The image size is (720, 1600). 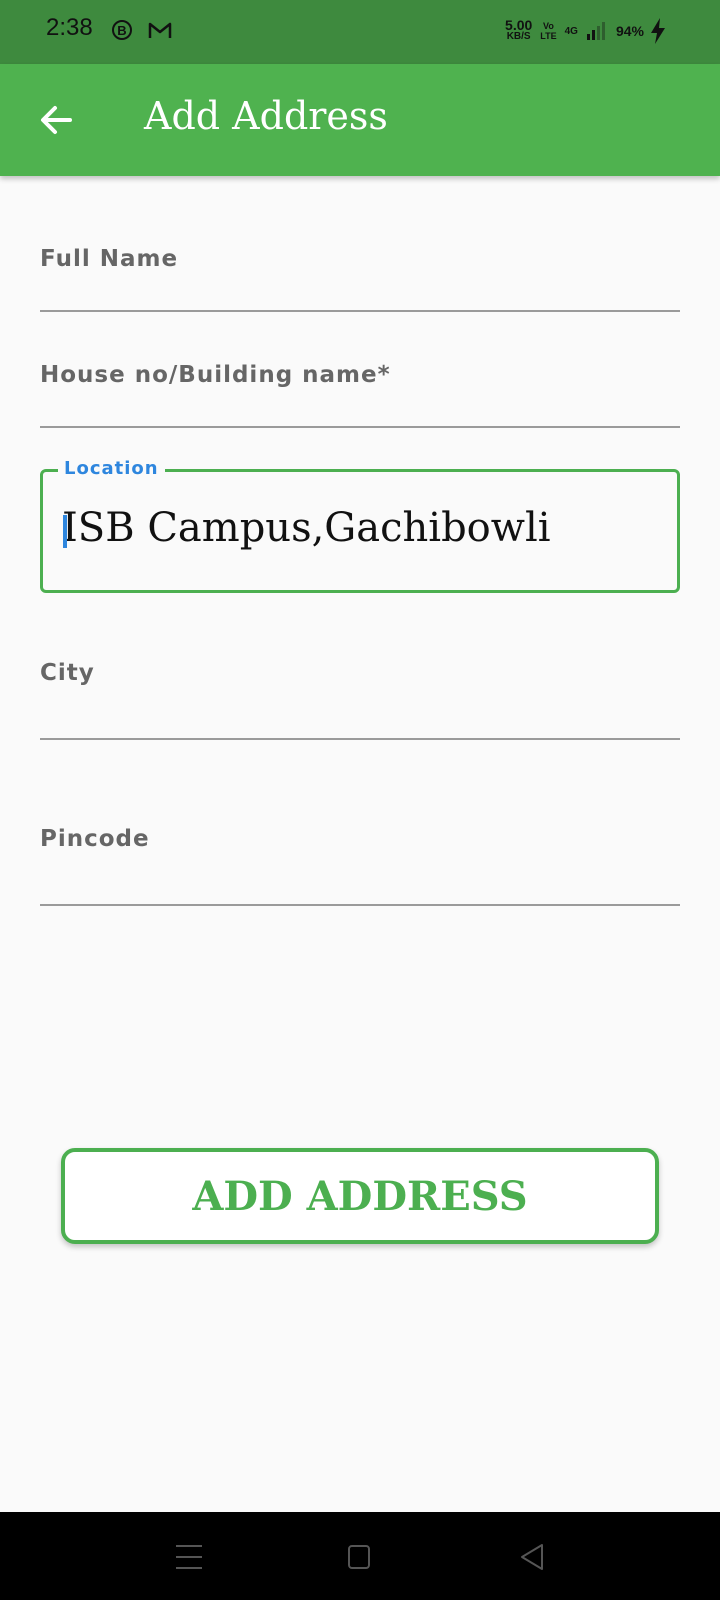 I want to click on b-notification-icon: B, so click(x=122, y=30).